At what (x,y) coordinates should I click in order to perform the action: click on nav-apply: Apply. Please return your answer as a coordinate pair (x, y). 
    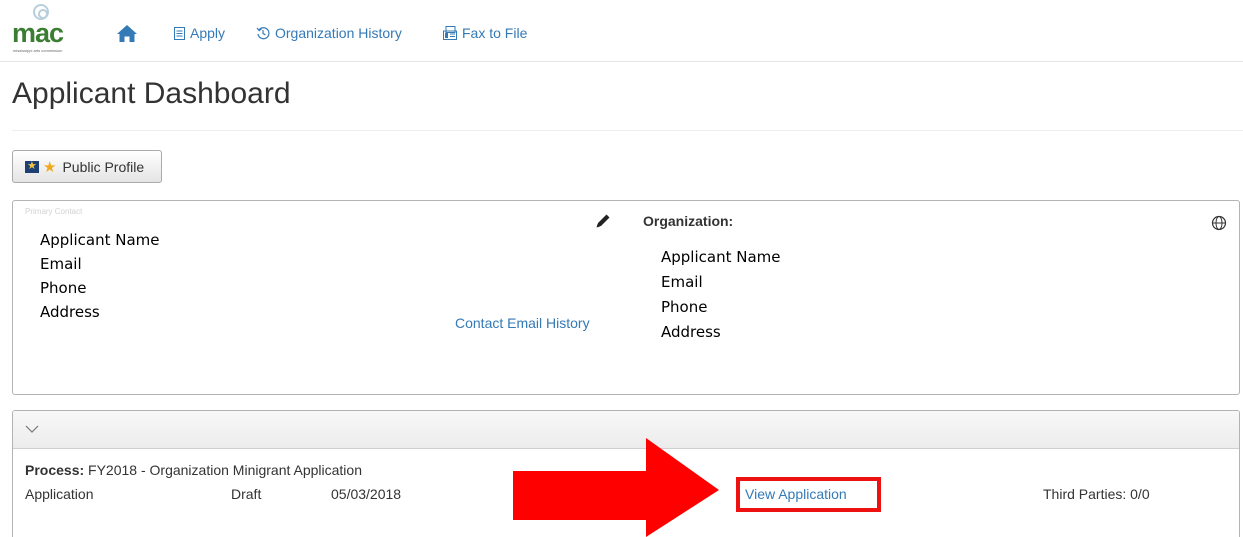
    Looking at the image, I should click on (199, 33).